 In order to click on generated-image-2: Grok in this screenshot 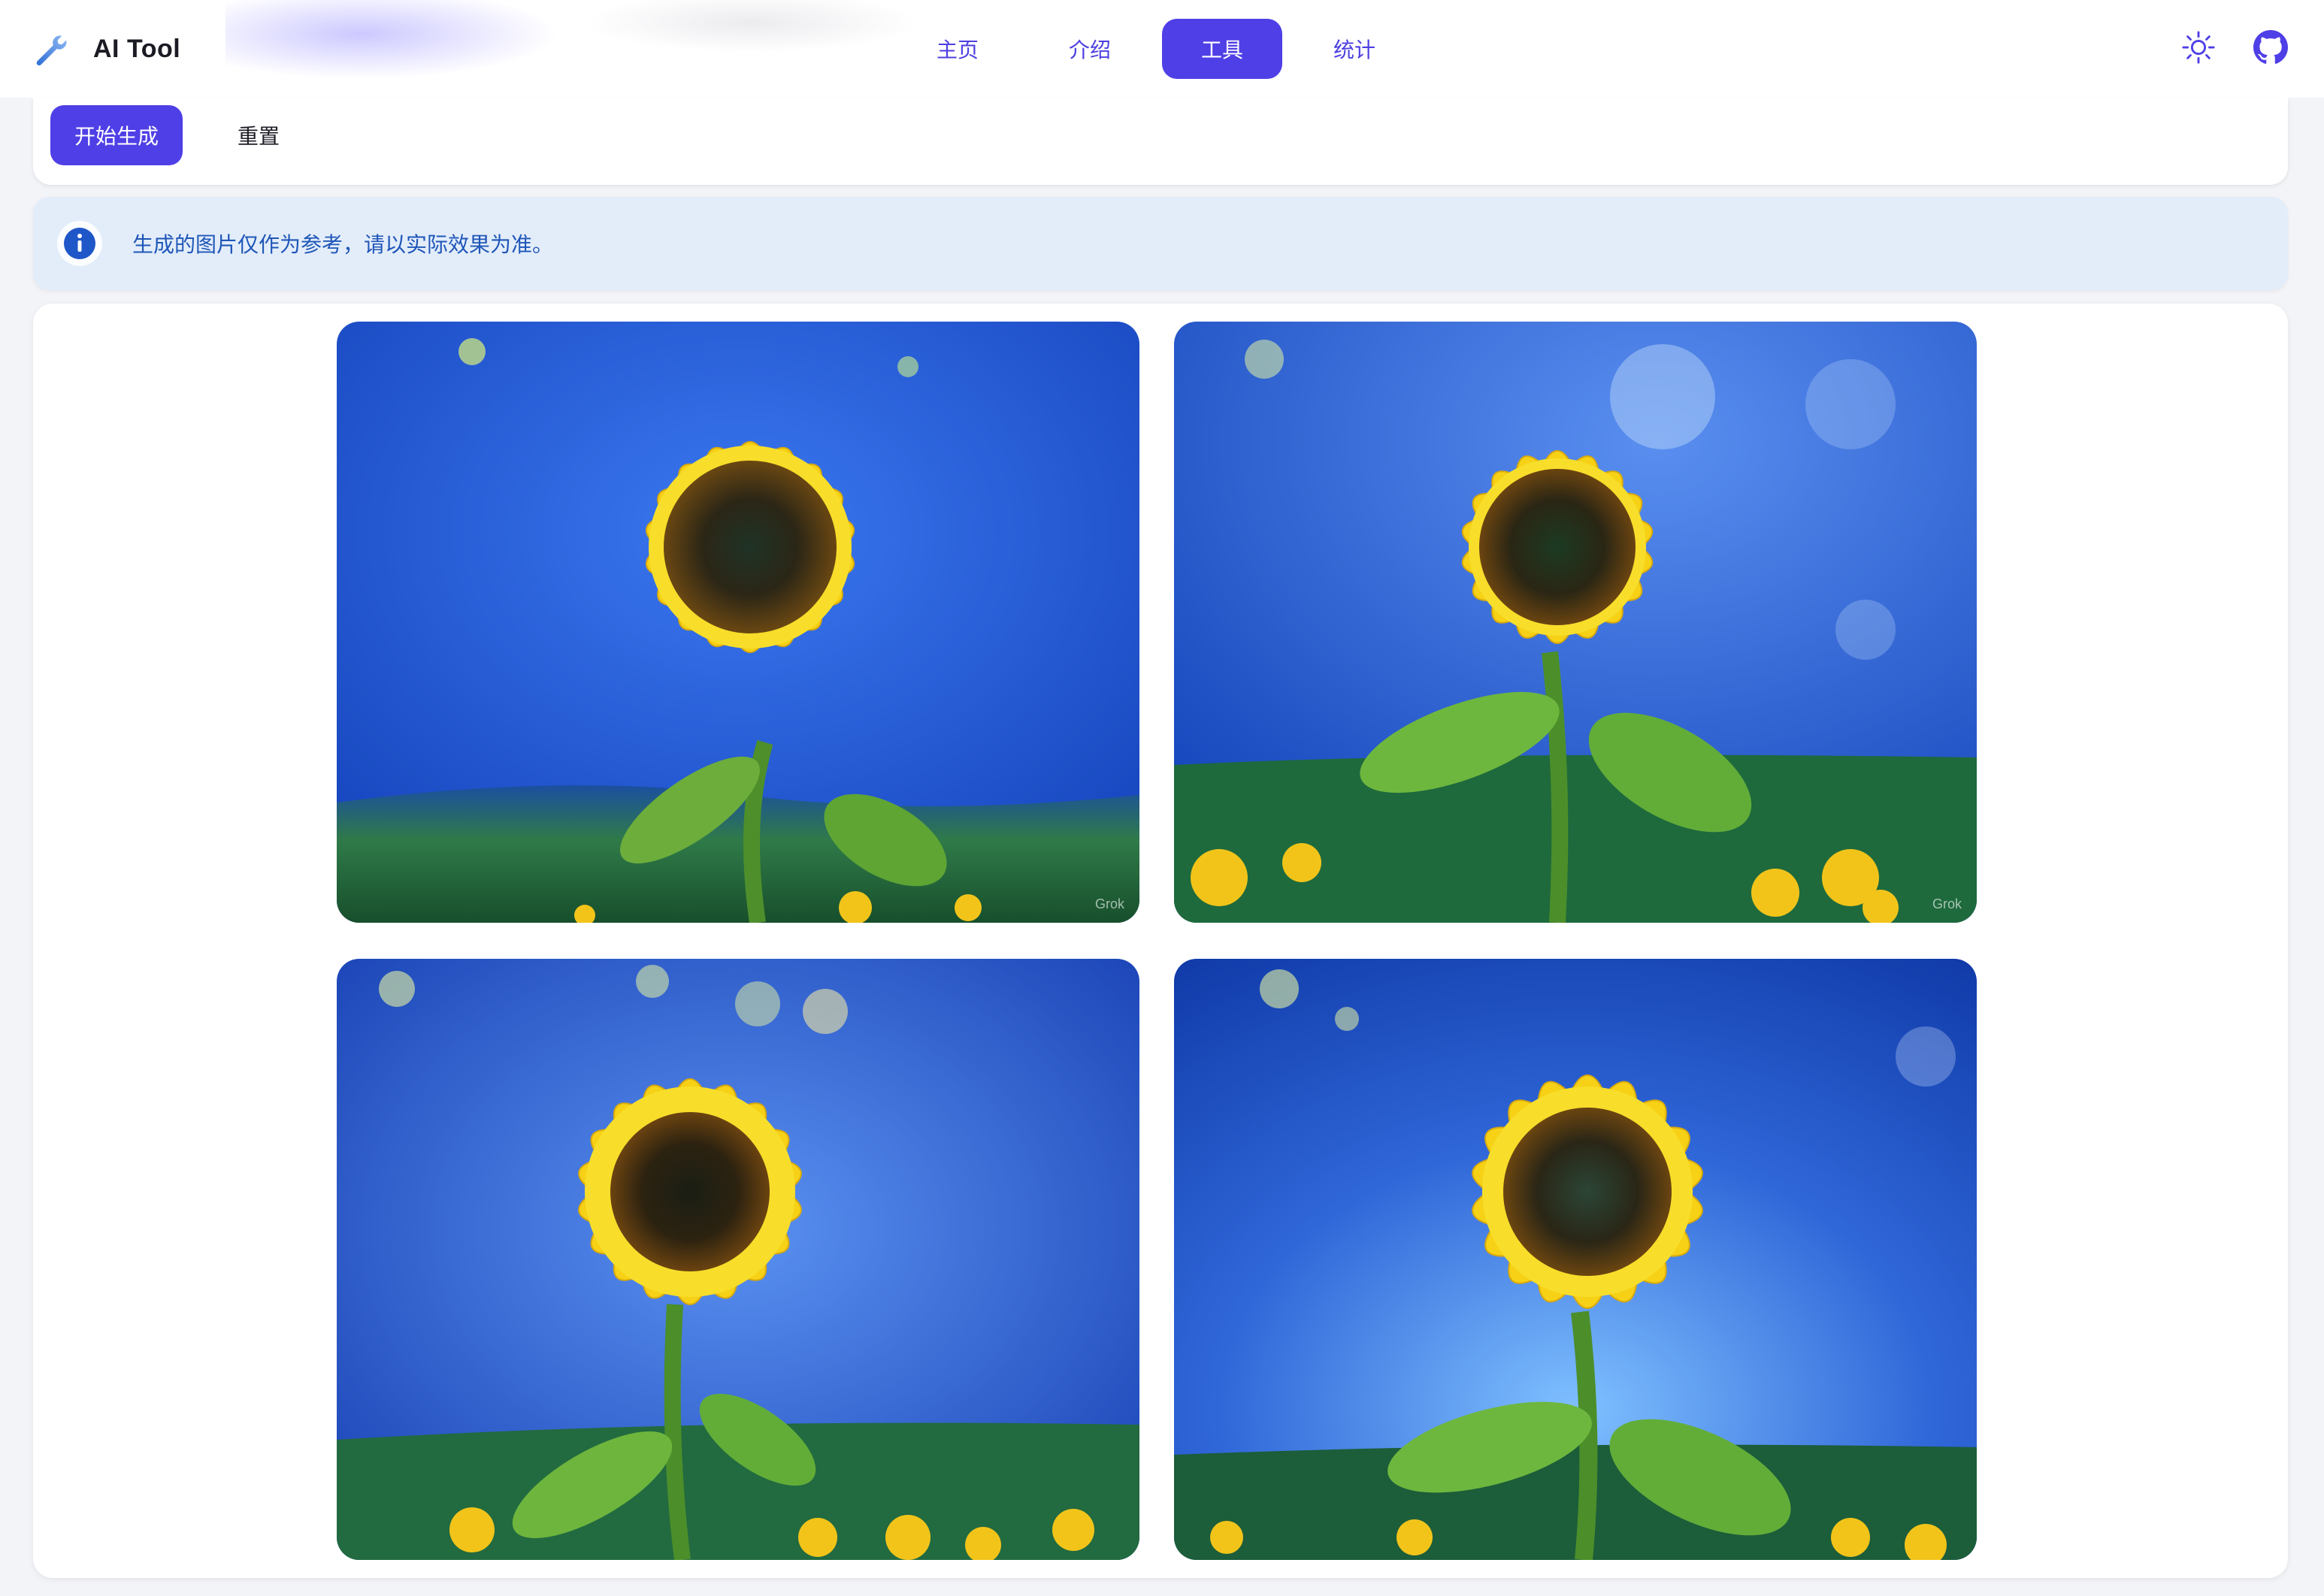, I will do `click(1576, 622)`.